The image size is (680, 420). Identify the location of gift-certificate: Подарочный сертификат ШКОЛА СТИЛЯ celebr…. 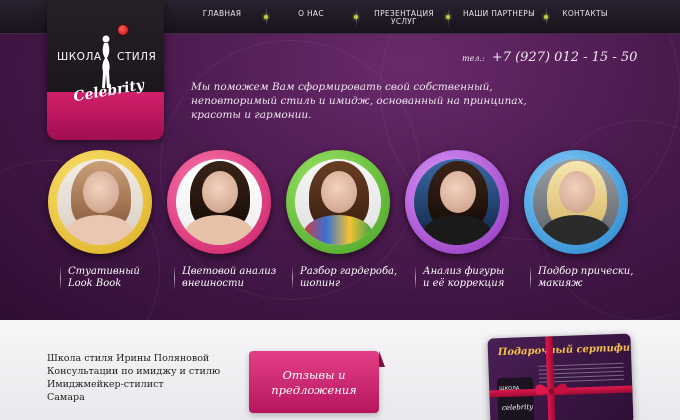
(560, 376).